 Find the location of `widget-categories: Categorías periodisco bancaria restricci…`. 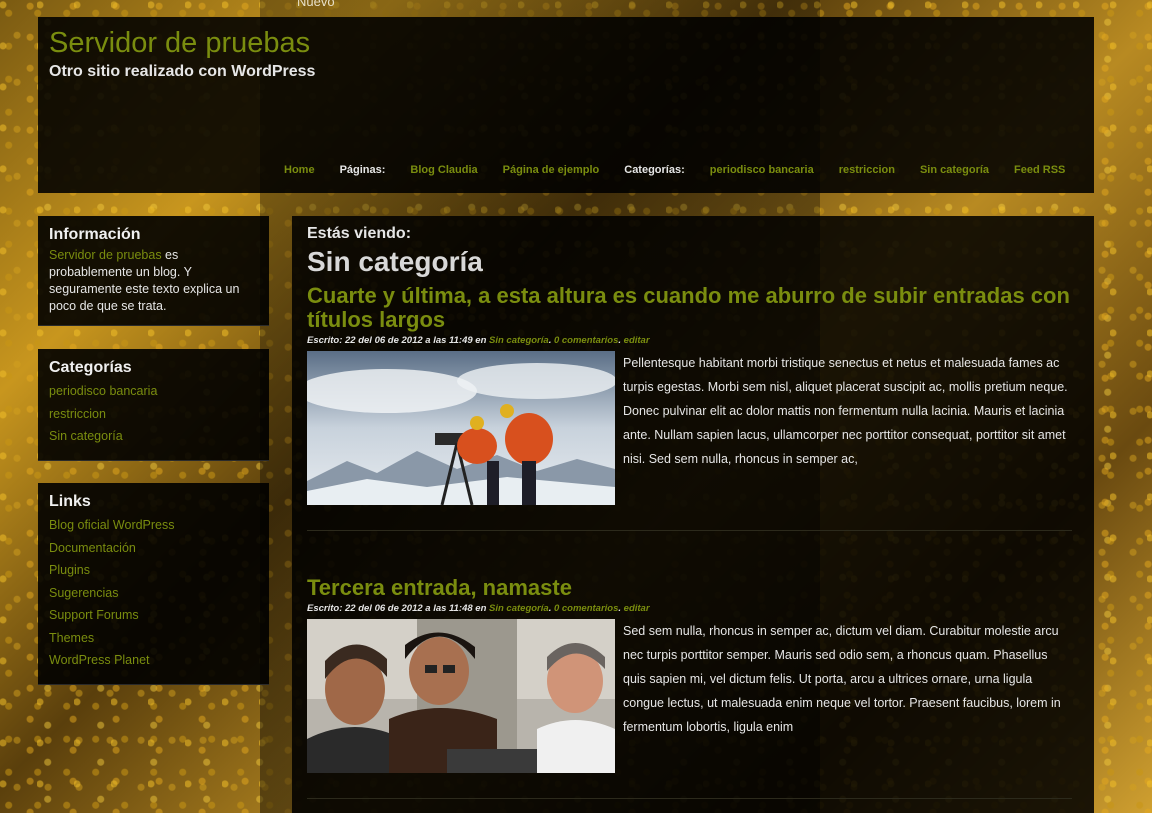

widget-categories: Categorías periodisco bancaria restricci… is located at coordinates (153, 405).